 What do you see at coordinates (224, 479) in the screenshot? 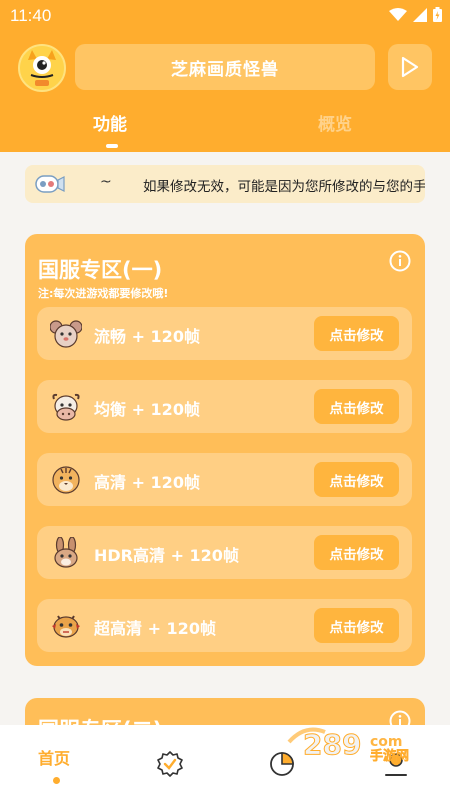
I see `option-row: 高清 + 120帧 点击修改` at bounding box center [224, 479].